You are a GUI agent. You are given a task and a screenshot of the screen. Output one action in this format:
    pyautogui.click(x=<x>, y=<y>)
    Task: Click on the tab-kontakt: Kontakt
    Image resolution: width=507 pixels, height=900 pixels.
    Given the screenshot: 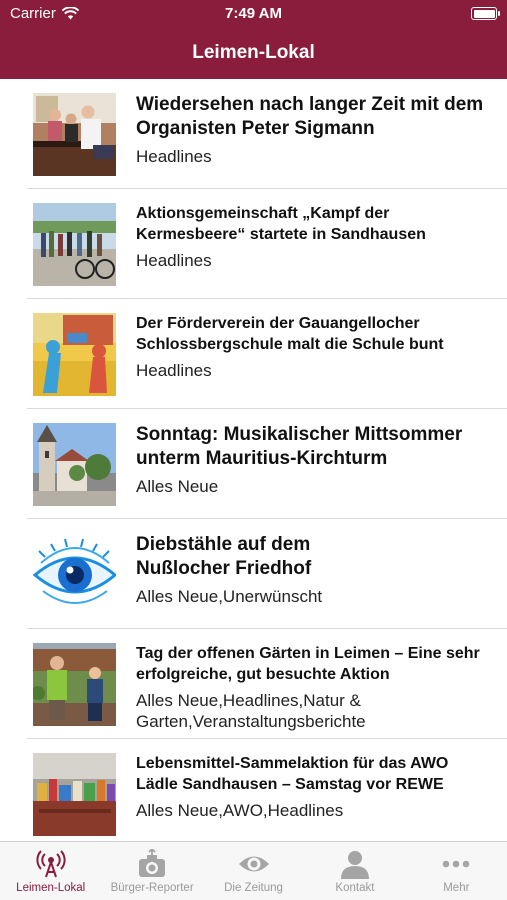 What is the action you would take?
    pyautogui.click(x=354, y=871)
    